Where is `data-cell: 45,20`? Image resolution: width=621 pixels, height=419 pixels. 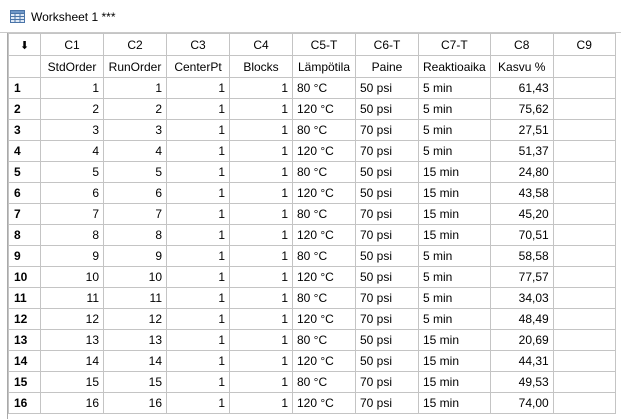 data-cell: 45,20 is located at coordinates (521, 214).